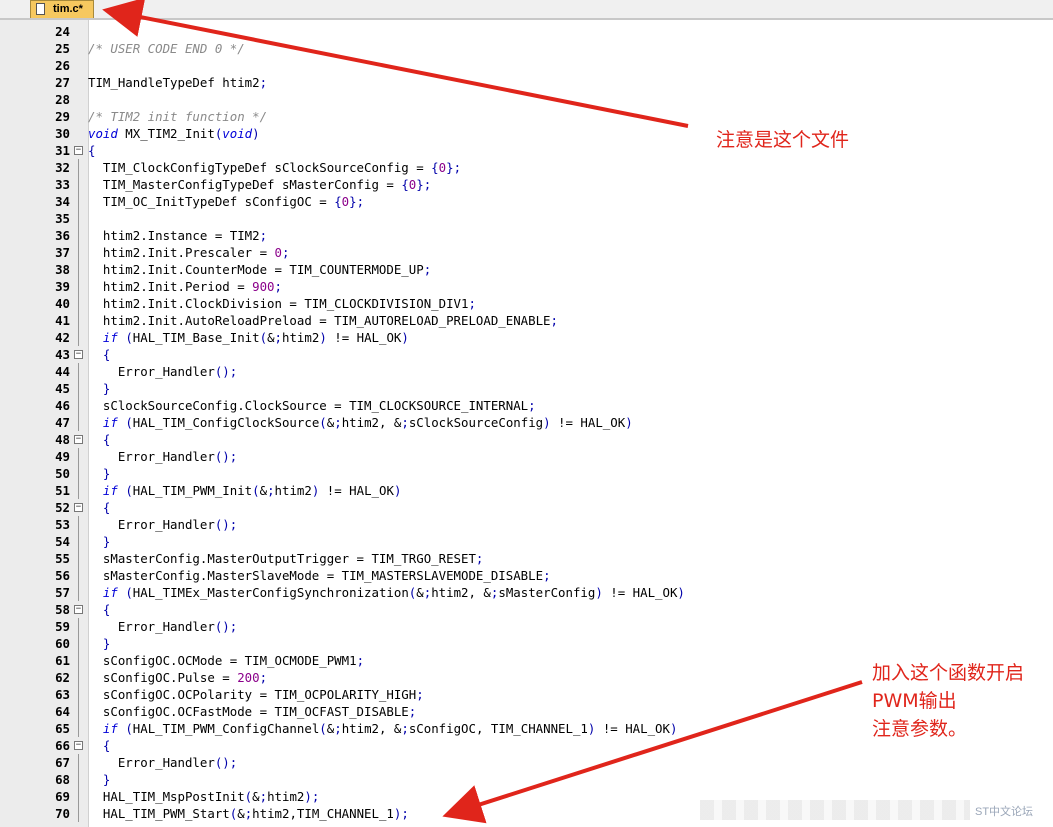 This screenshot has height=827, width=1053. Describe the element at coordinates (783, 140) in the screenshot. I see `annotation-file-note: 注意是这个文件` at that location.